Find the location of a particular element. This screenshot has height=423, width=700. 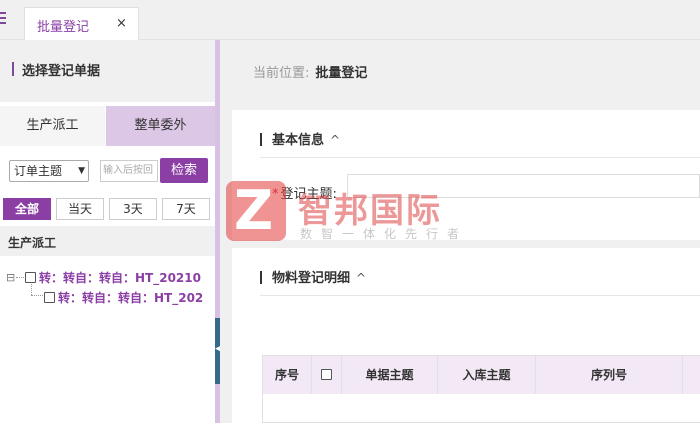

subject-select-value: 订单主题 is located at coordinates (38, 171).